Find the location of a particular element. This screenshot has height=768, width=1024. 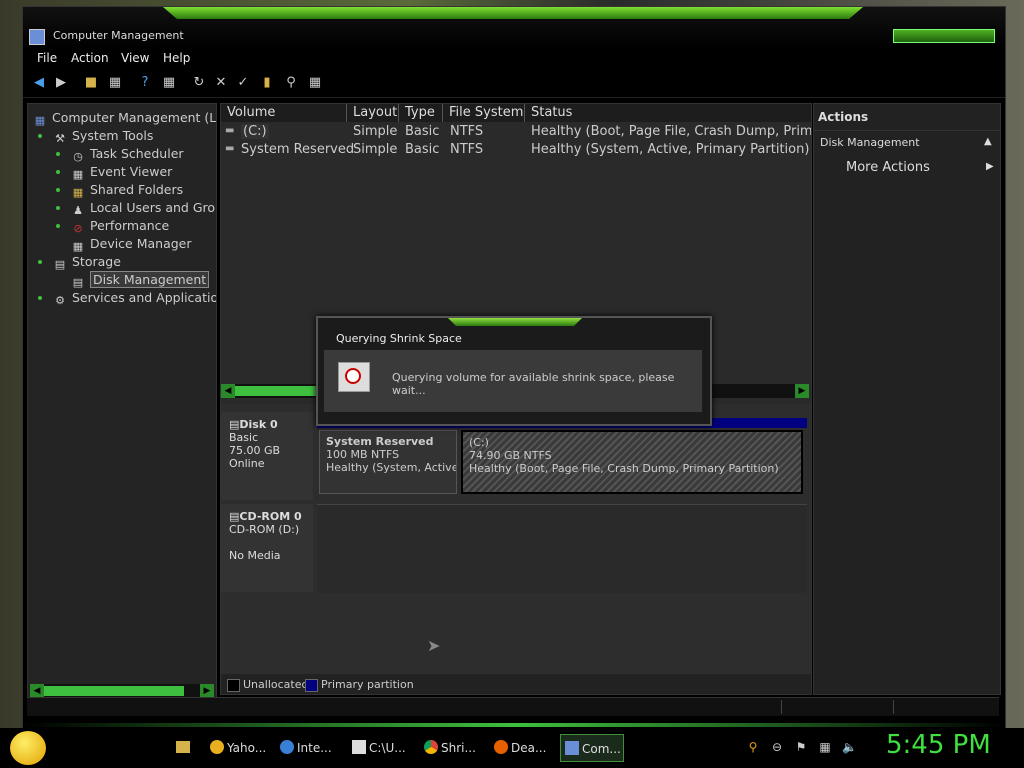

tree-system-tools: ⚒ System Tools is located at coordinates (102, 137).